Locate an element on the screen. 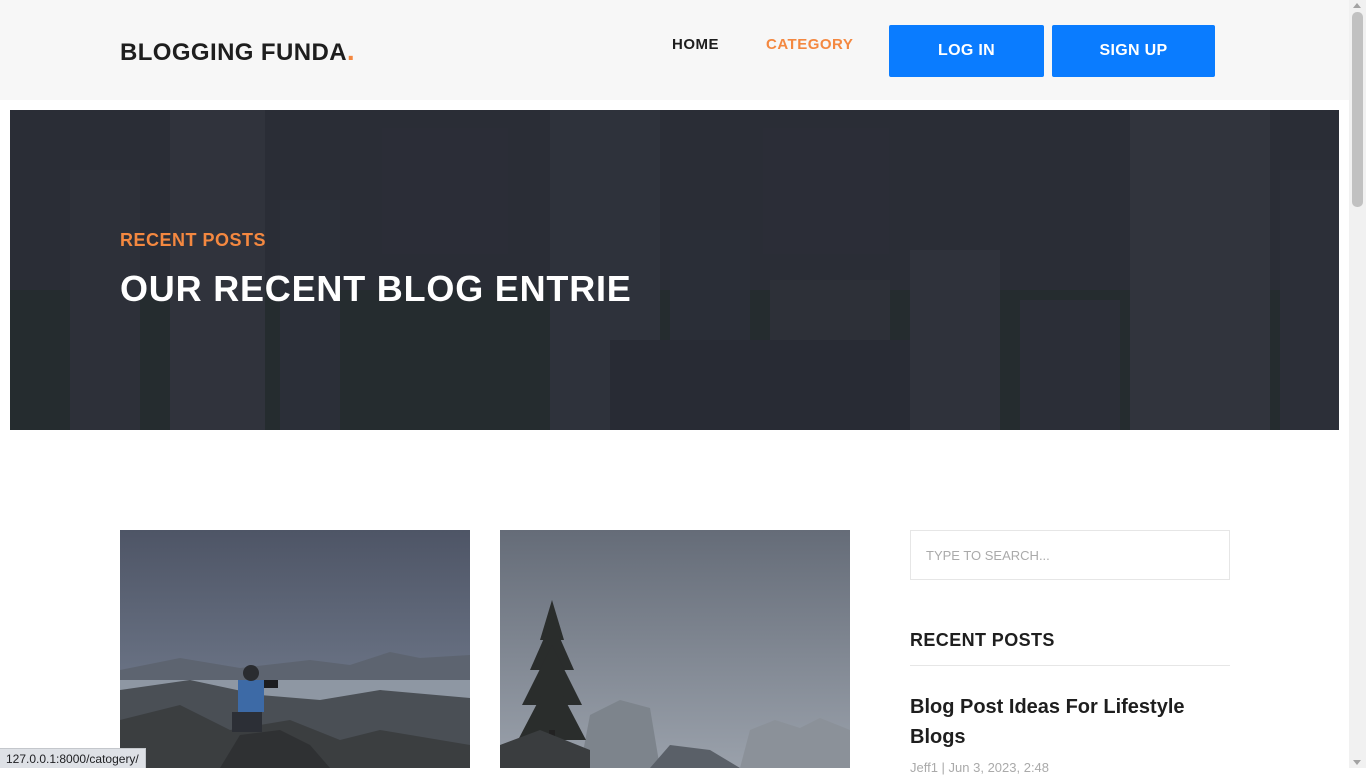 The width and height of the screenshot is (1366, 775). scroll-thumb is located at coordinates (1357, 109).